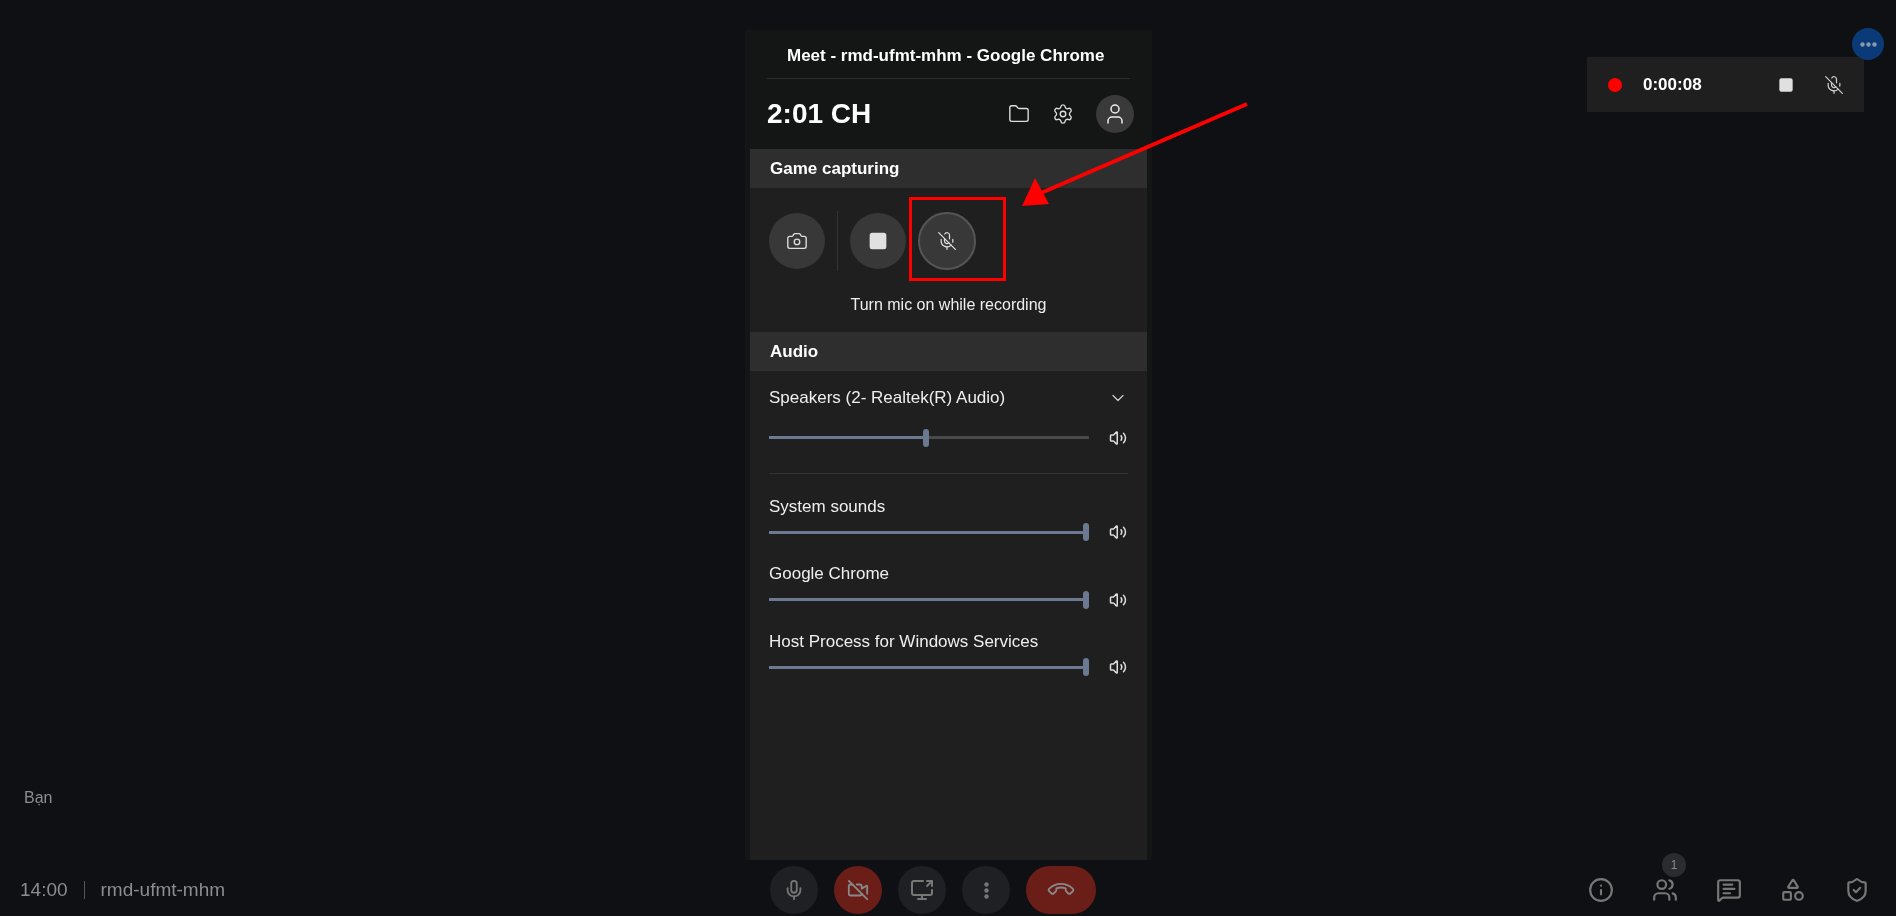 The width and height of the screenshot is (1896, 916). Describe the element at coordinates (1793, 890) in the screenshot. I see `shapes-icon` at that location.